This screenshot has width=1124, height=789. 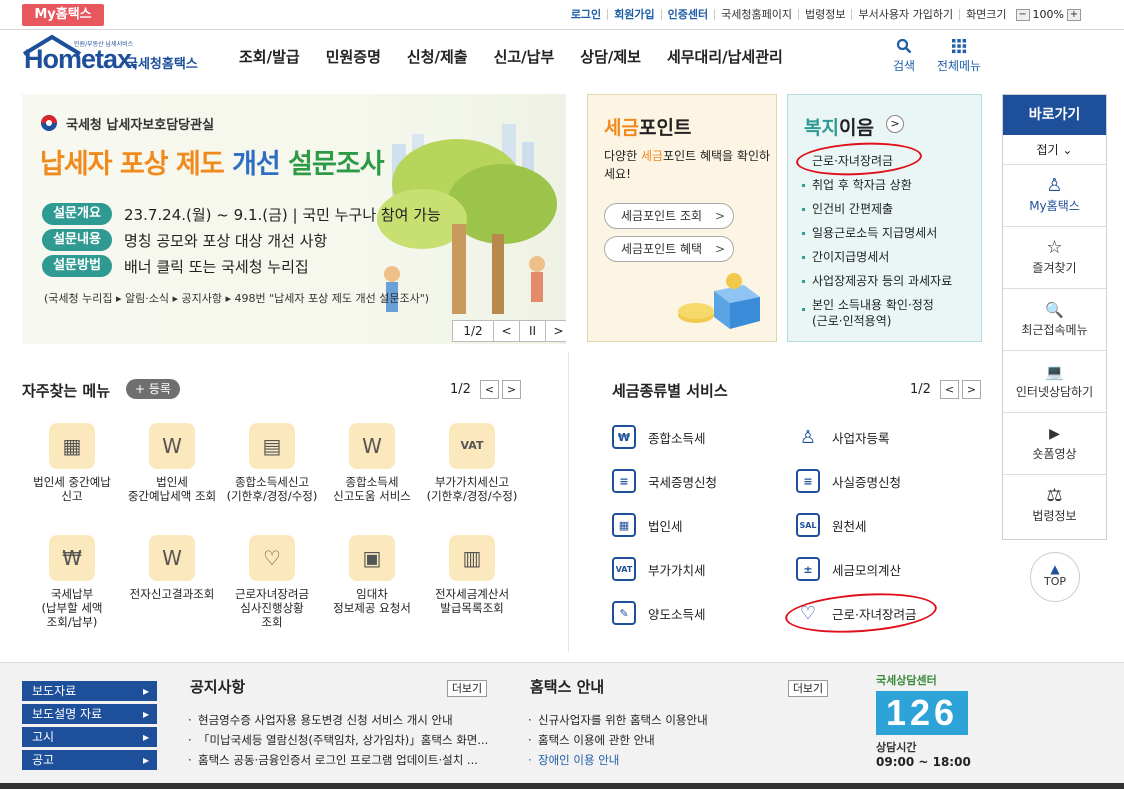 I want to click on service-vat: VAT 부가가치세, so click(x=659, y=569).